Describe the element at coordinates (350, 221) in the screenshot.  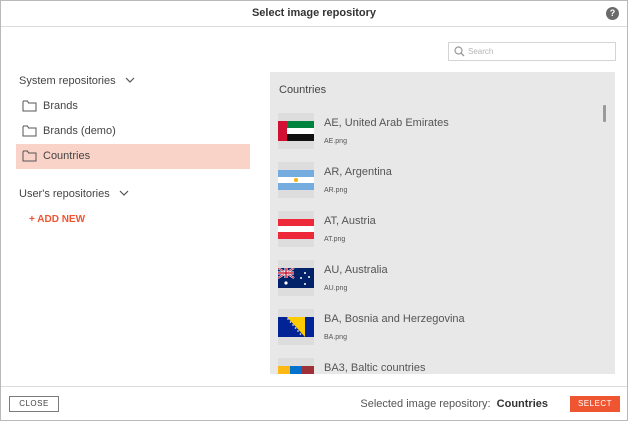
I see `image-item-name: AT, Austria` at that location.